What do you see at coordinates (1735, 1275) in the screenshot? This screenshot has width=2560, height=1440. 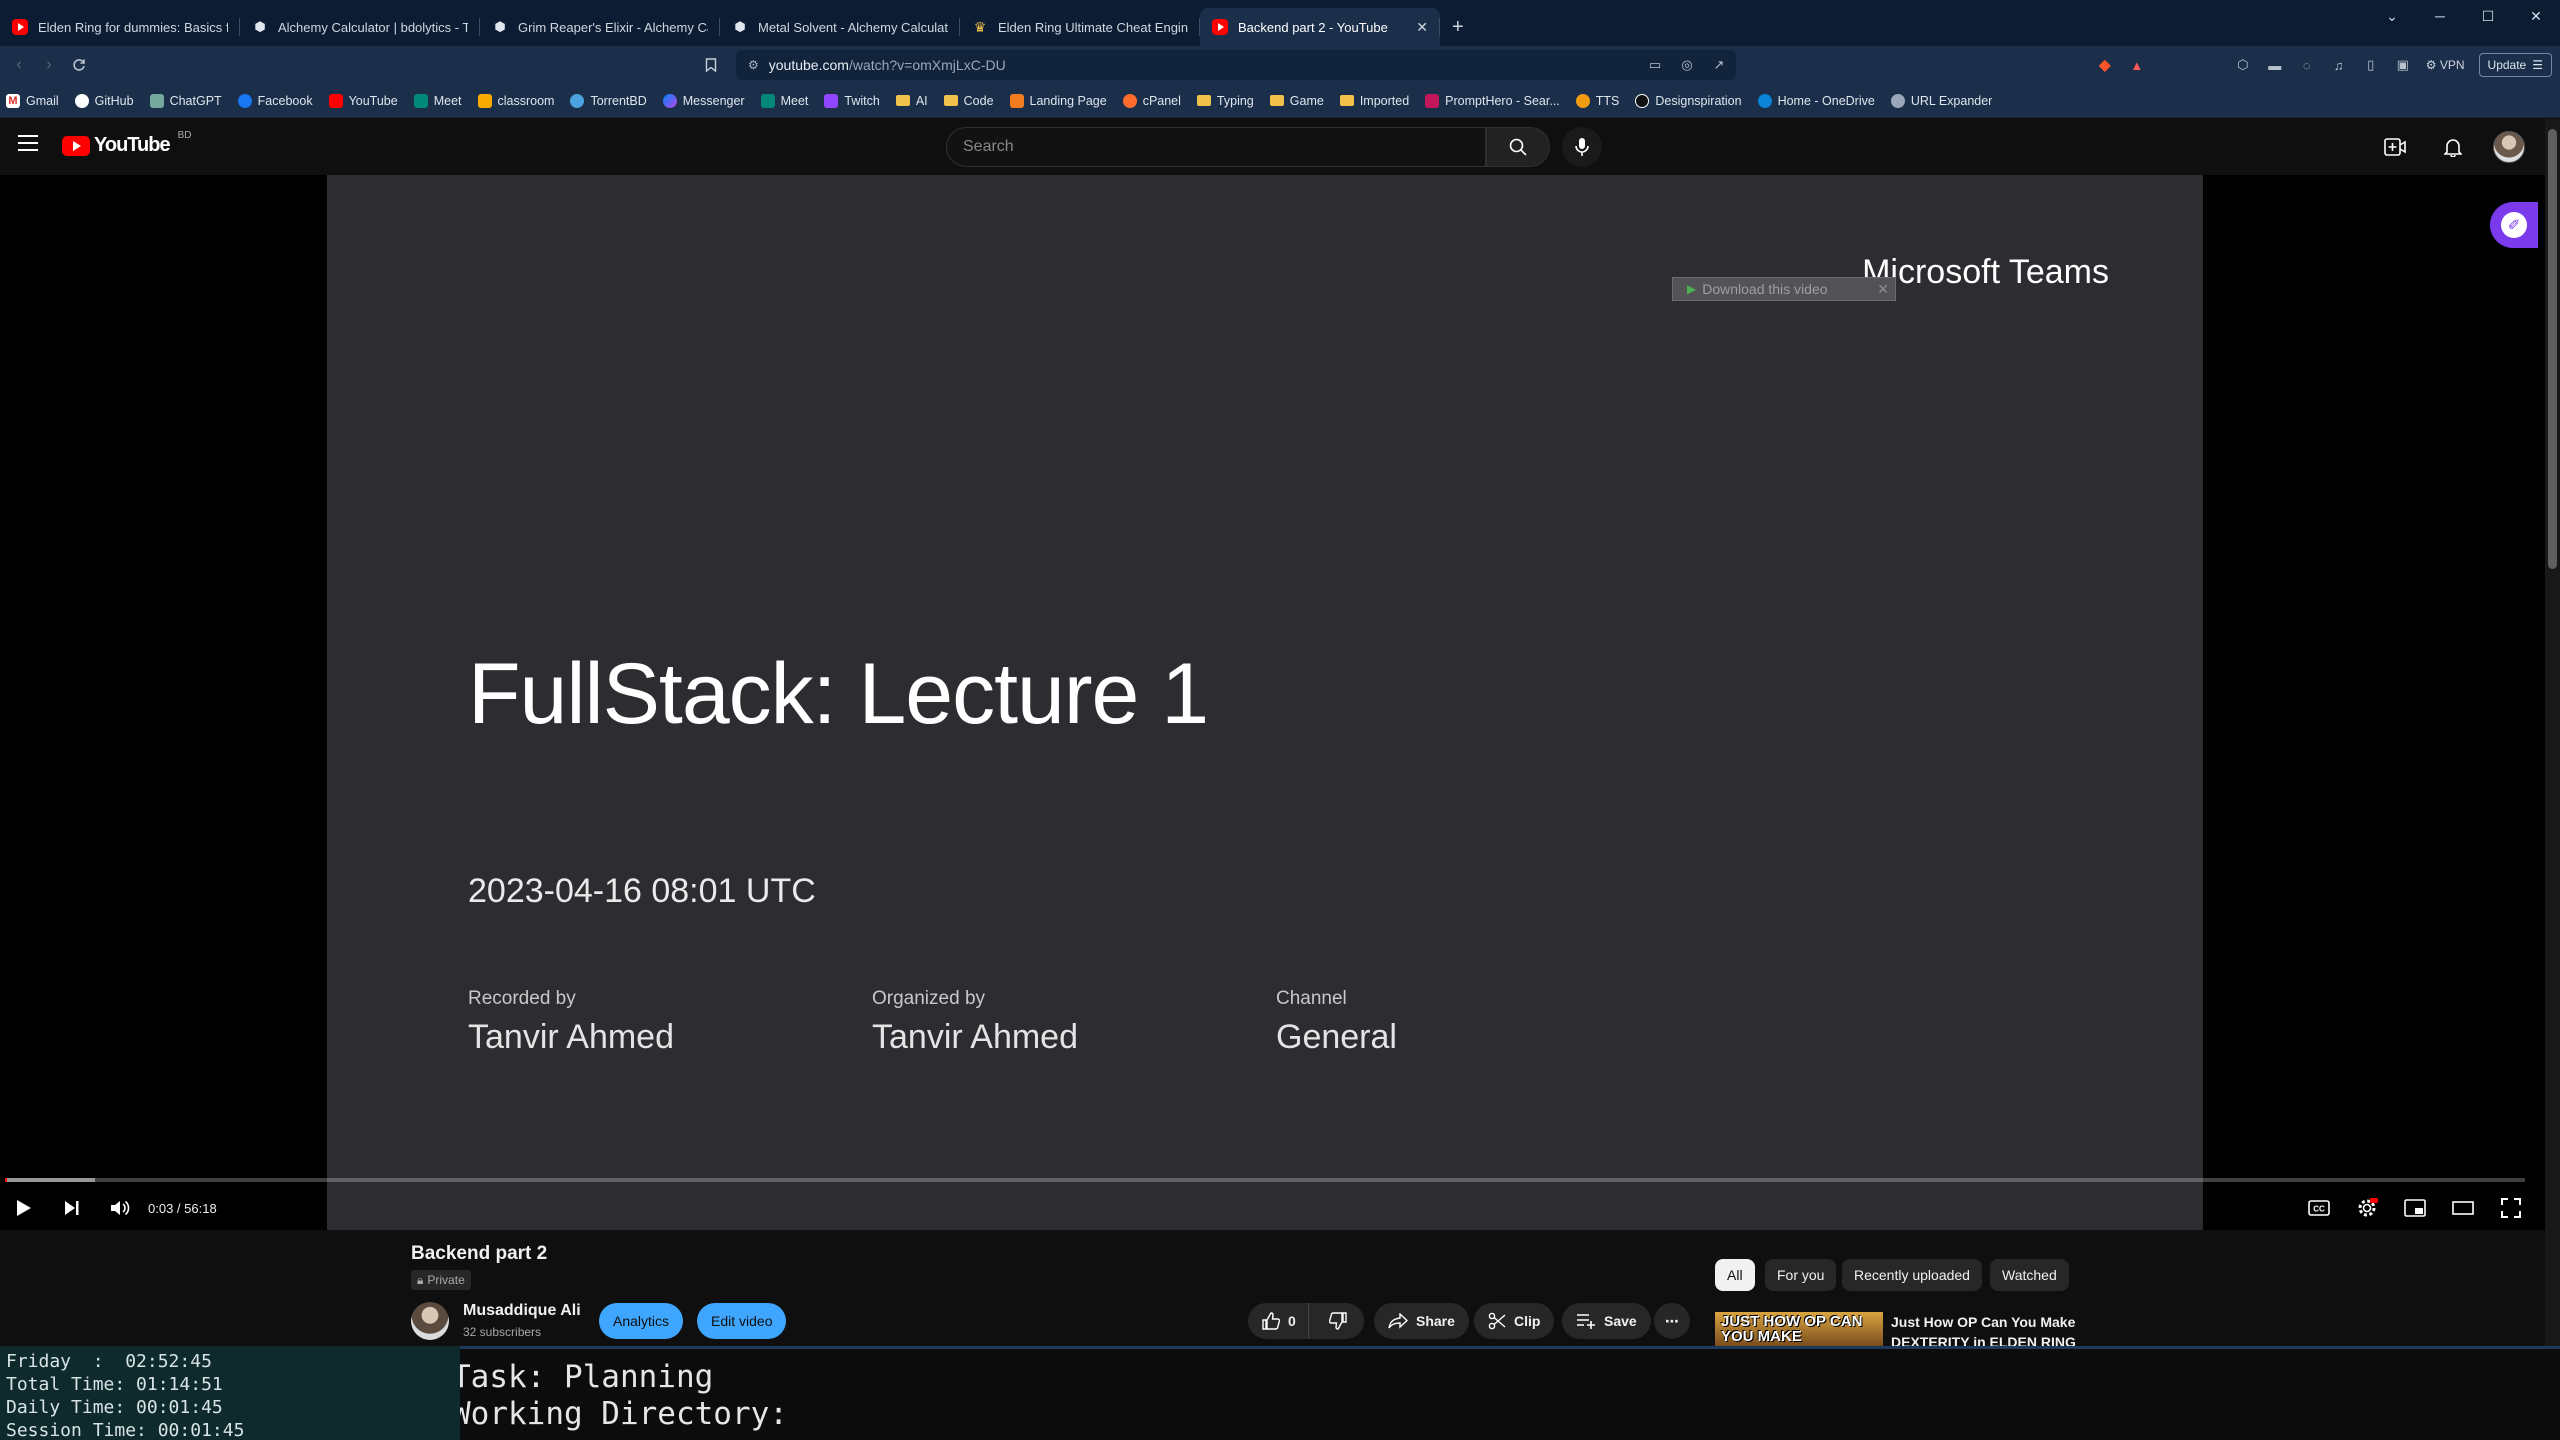 I see `chip-all: All` at bounding box center [1735, 1275].